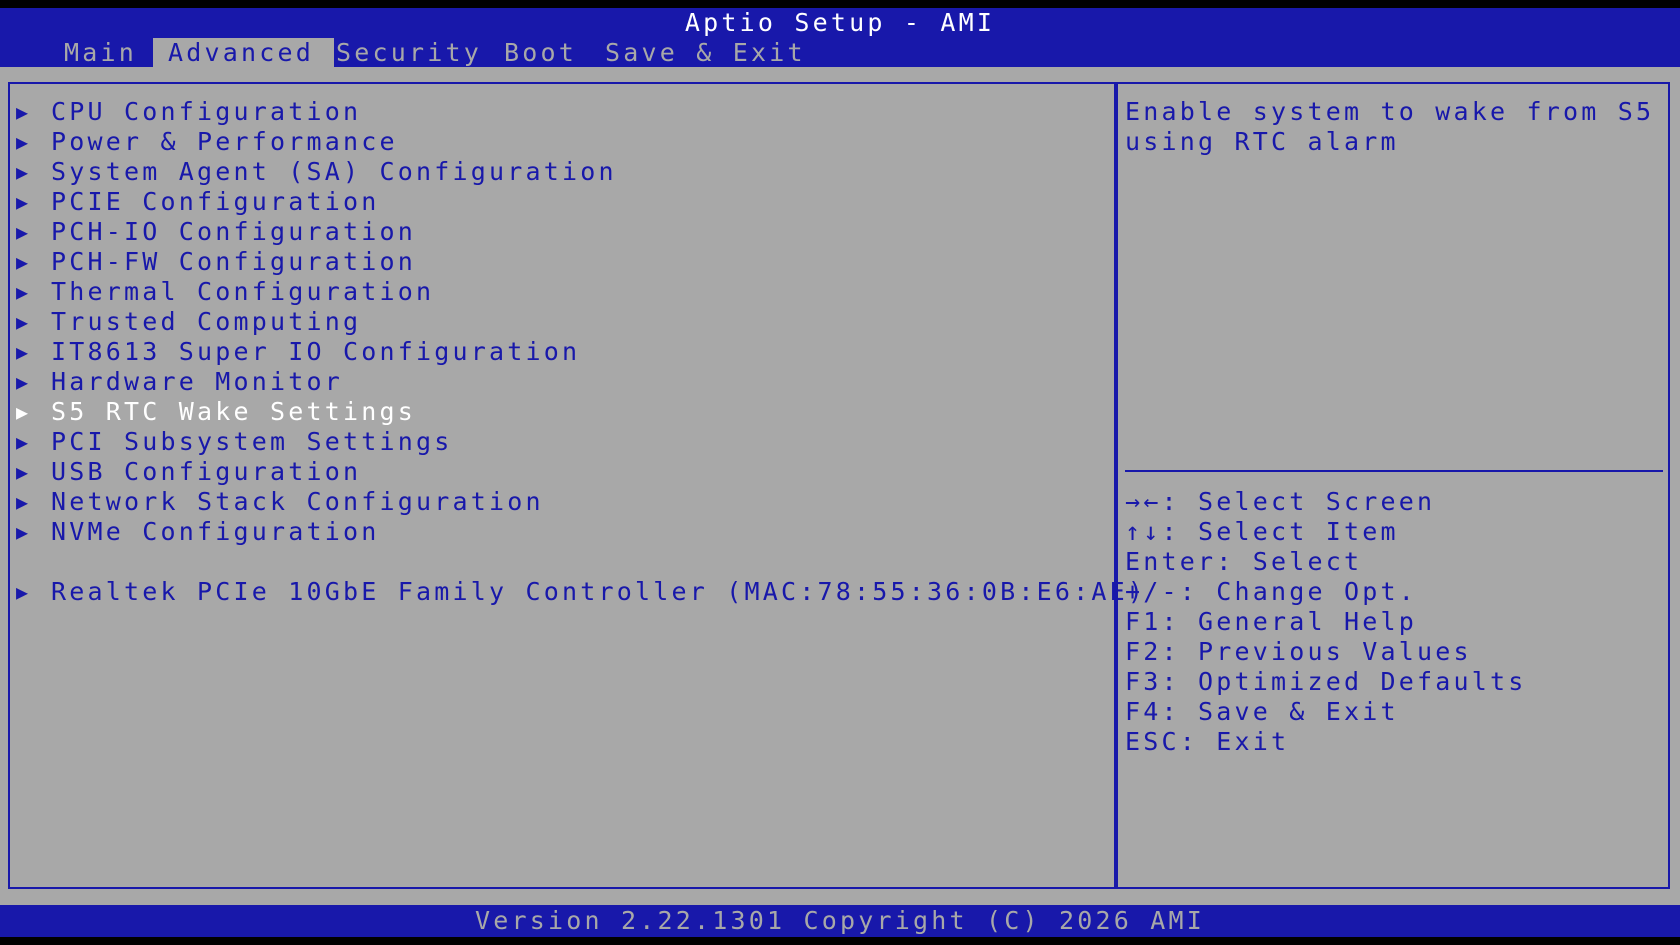 The height and width of the screenshot is (945, 1680). What do you see at coordinates (234, 261) in the screenshot?
I see `menu-item-label: PCH-FW Configuration` at bounding box center [234, 261].